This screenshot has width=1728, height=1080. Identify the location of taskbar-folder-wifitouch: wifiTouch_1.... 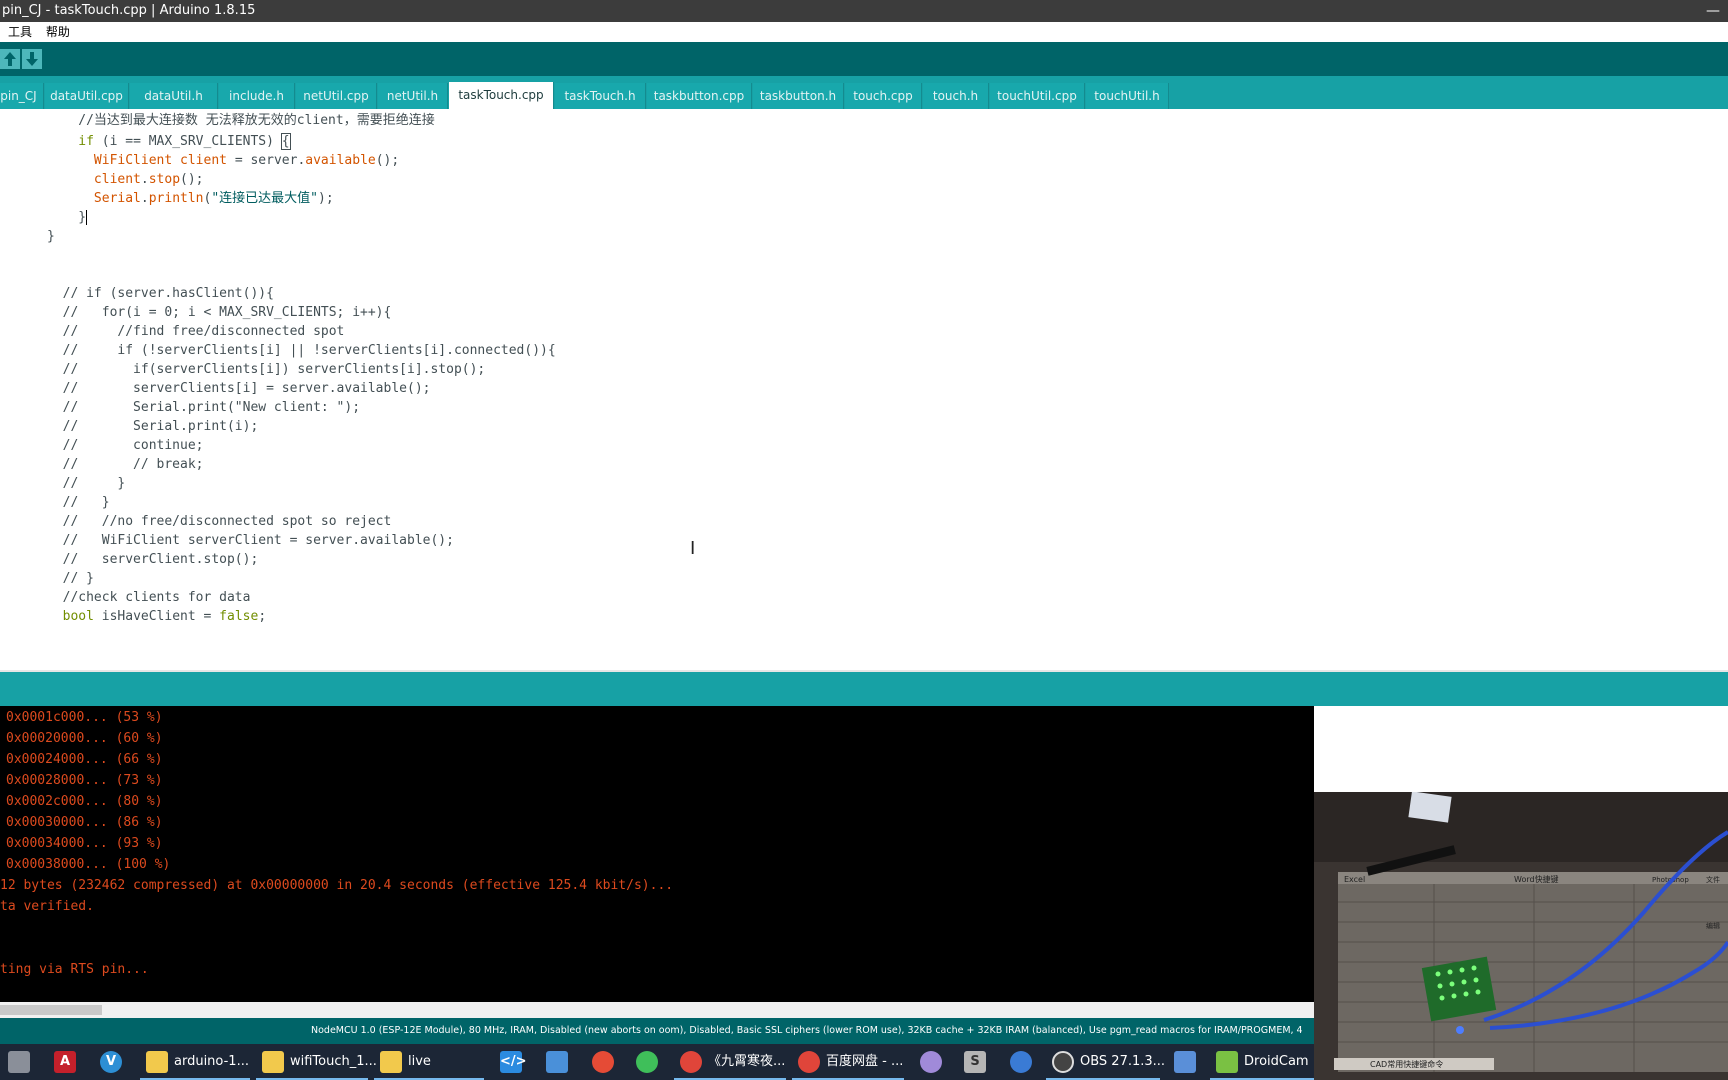
(319, 1062).